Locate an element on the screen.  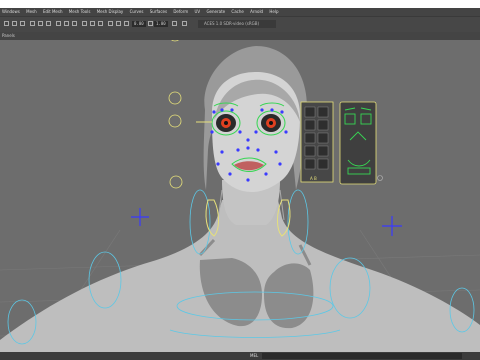
menu-deform: Deform is located at coordinates (180, 12).